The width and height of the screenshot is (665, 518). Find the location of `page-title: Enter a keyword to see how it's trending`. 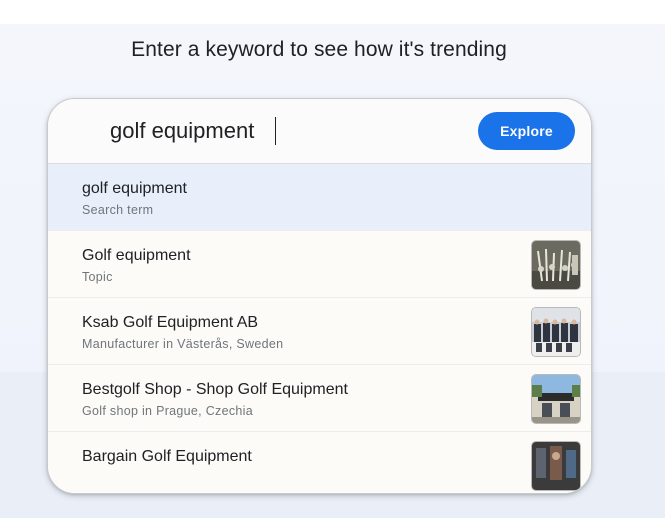

page-title: Enter a keyword to see how it's trending is located at coordinates (319, 49).